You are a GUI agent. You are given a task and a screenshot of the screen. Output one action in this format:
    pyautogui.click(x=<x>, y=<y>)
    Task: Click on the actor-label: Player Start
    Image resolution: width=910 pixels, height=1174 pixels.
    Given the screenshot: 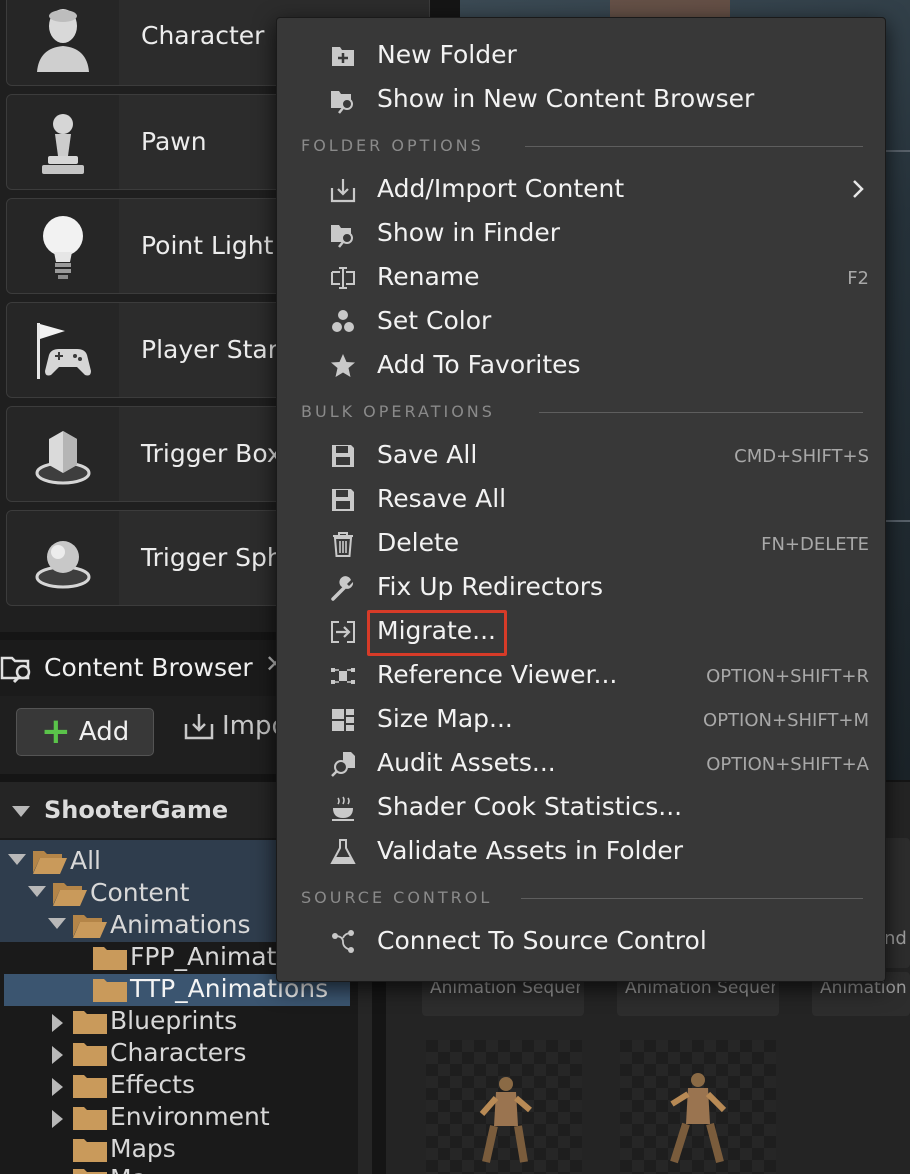 What is the action you would take?
    pyautogui.click(x=214, y=349)
    